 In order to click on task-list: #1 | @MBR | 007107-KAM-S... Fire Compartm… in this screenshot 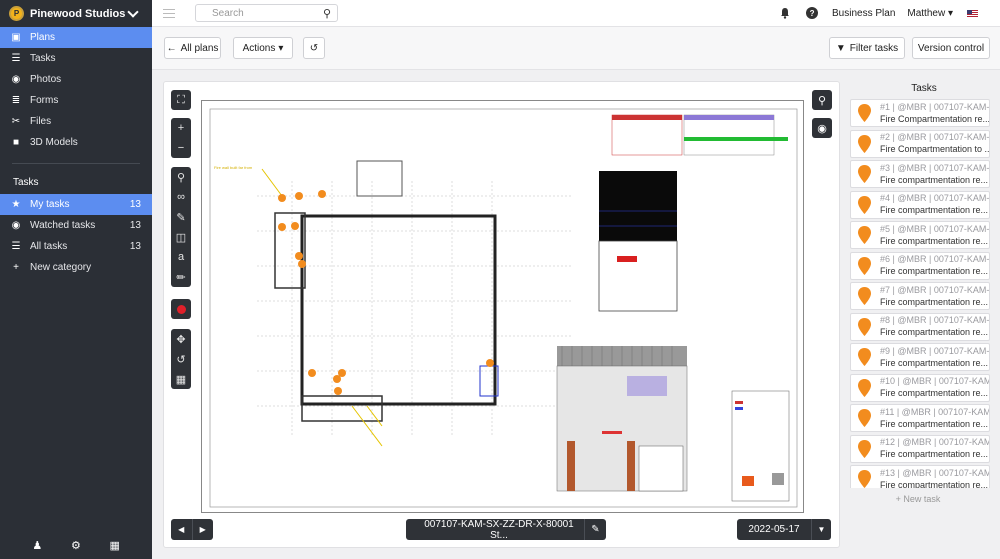, I will do `click(920, 293)`.